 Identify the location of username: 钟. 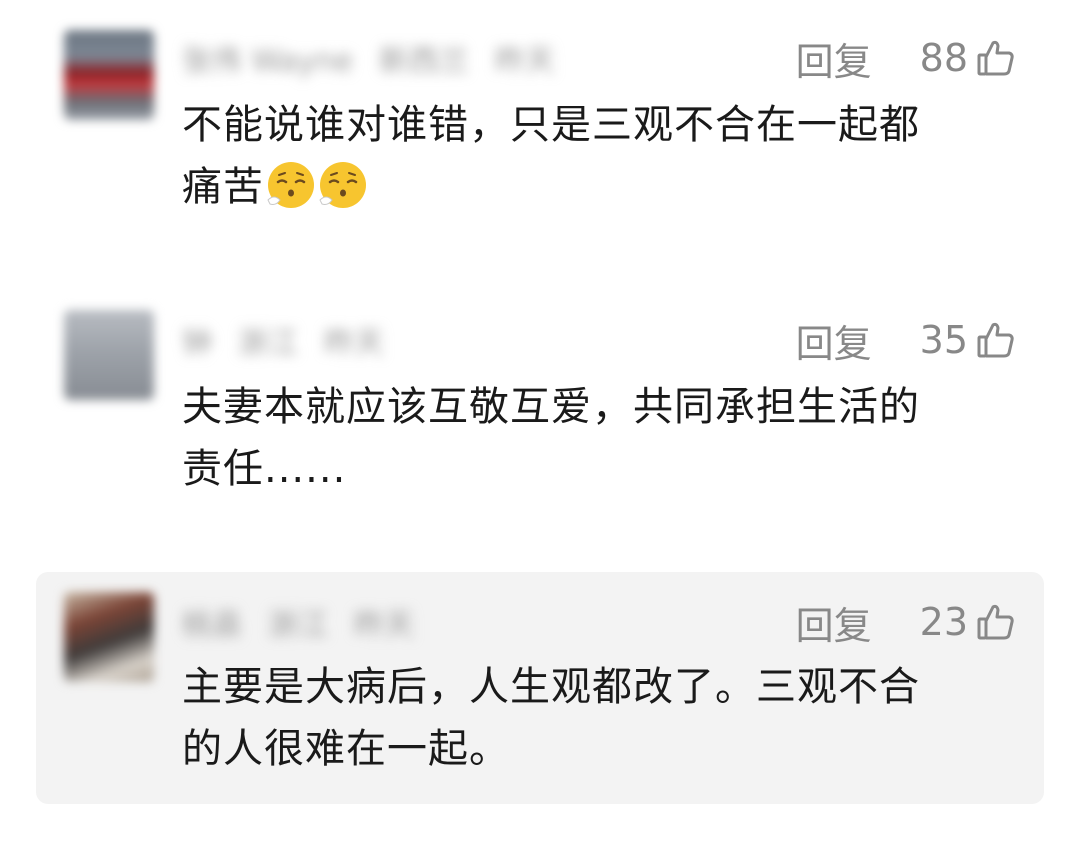
(197, 340).